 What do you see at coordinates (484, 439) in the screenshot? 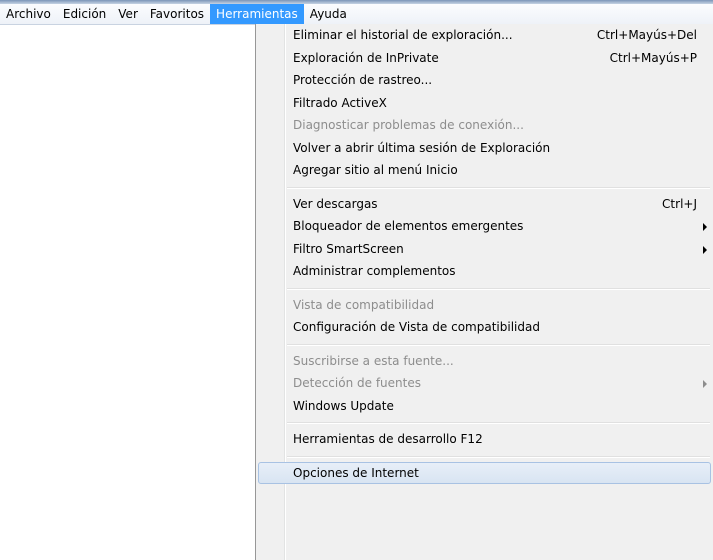
I see `menu-item-f12-developer-tools: Herramientas de desarrollo F12` at bounding box center [484, 439].